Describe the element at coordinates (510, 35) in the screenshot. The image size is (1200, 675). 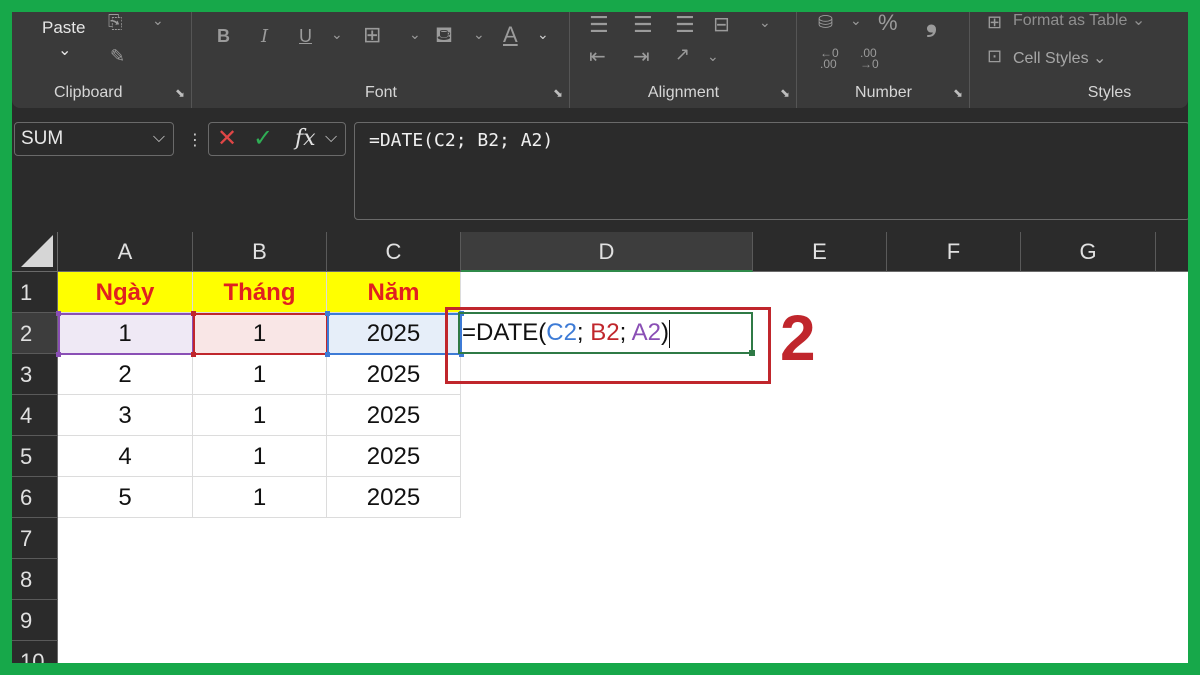
I see `font-color-button: A` at that location.